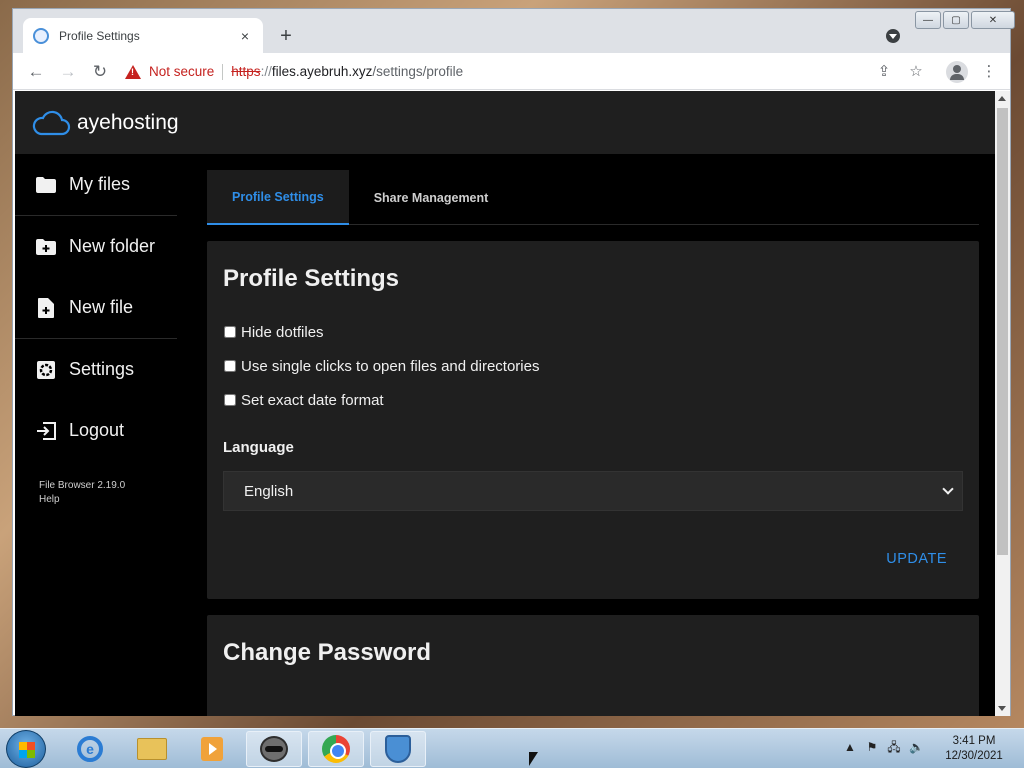 The image size is (1024, 768). Describe the element at coordinates (974, 756) in the screenshot. I see `clock-date: 12/30/2021` at that location.